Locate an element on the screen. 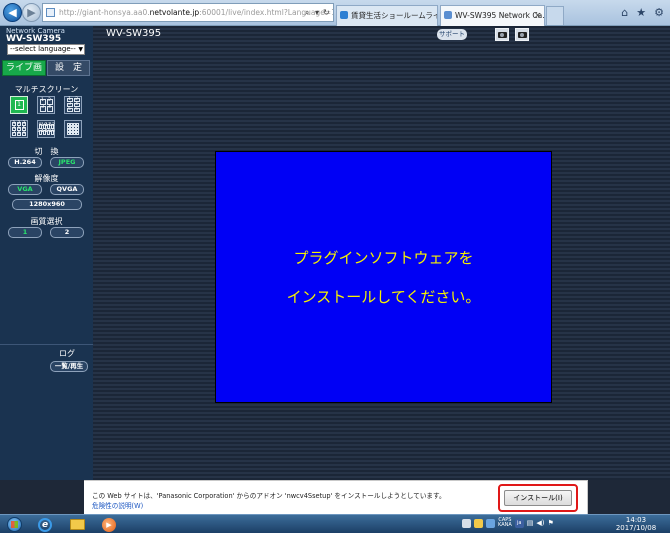  windows-logo-icon is located at coordinates (14, 524).